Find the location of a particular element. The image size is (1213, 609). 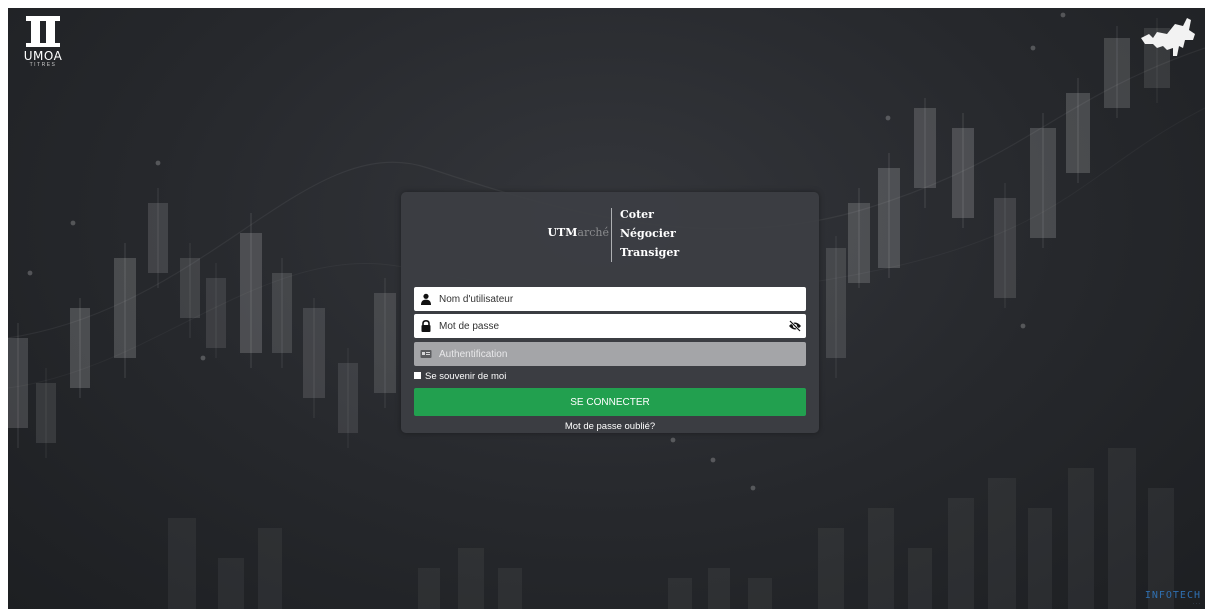

card-header: UTMarché Coter Négocier Transiger is located at coordinates (610, 233).